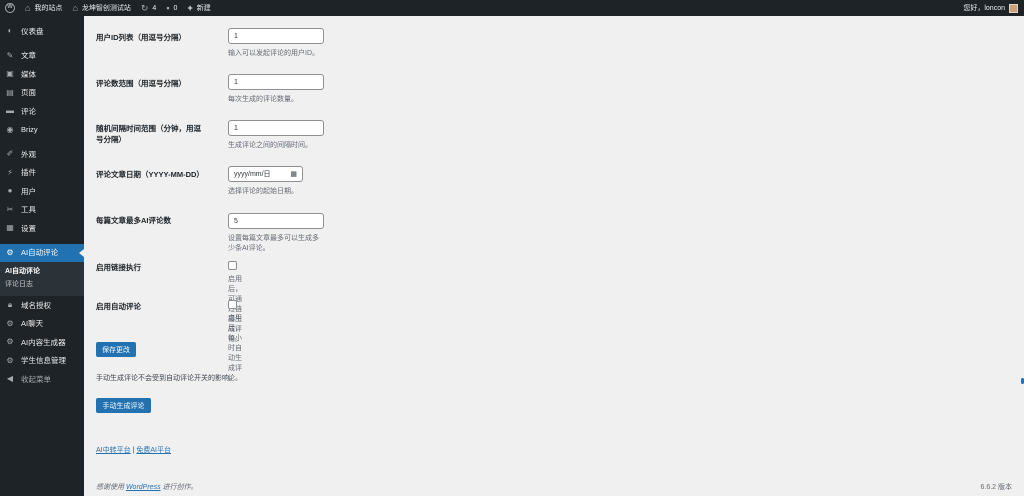 The height and width of the screenshot is (496, 1024). What do you see at coordinates (232, 304) in the screenshot?
I see `auto-comment-checkbox` at bounding box center [232, 304].